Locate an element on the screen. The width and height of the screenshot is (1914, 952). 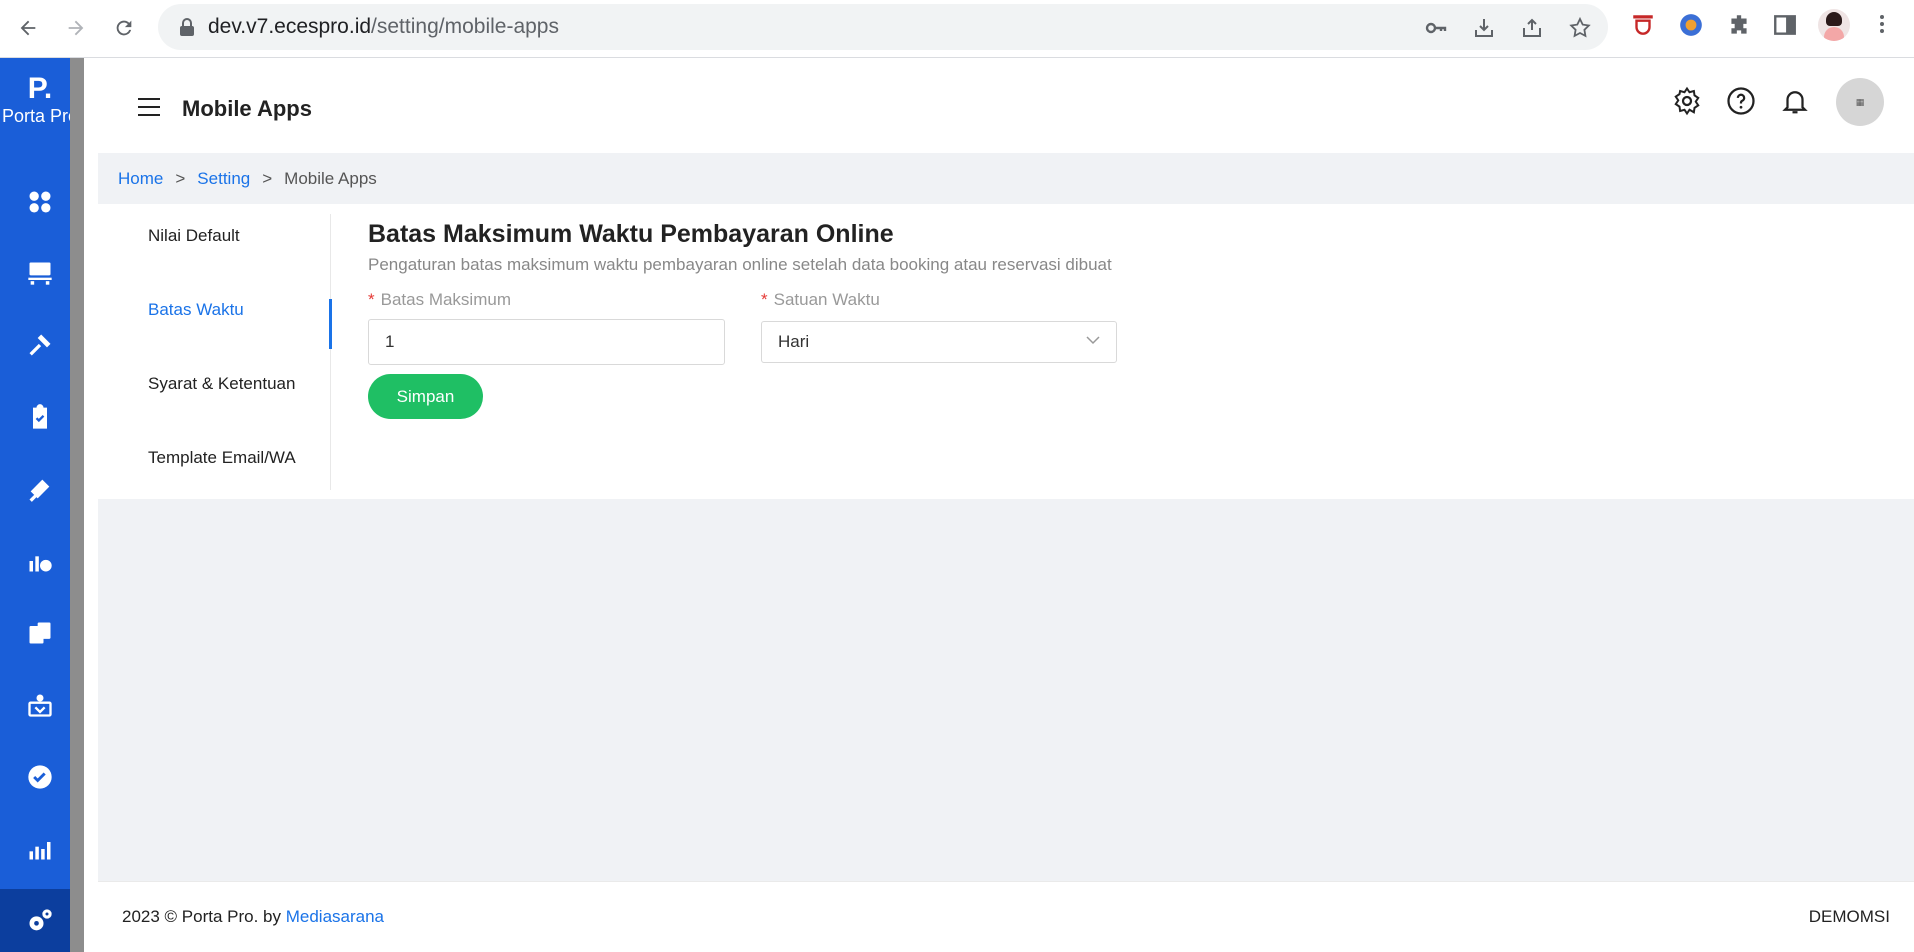
report-icon is located at coordinates (40, 851).